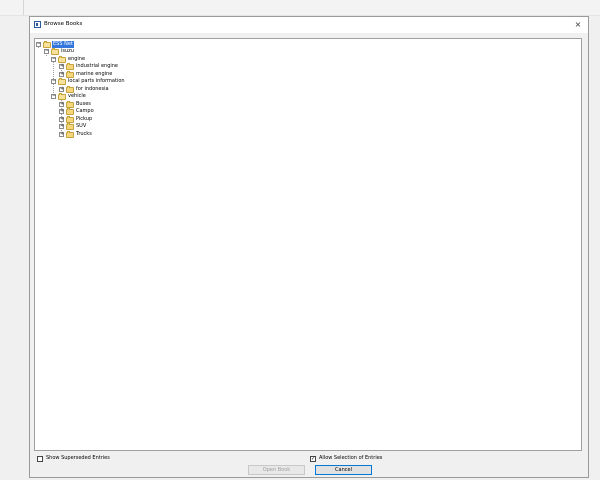  I want to click on tree-node-label: vehicle, so click(77, 96).